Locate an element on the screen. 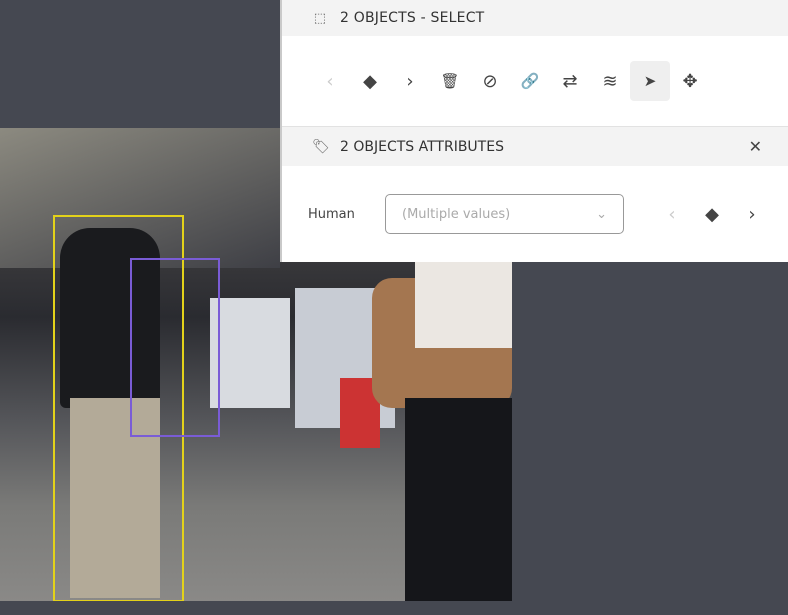 Image resolution: width=788 pixels, height=615 pixels. person-right is located at coordinates (458, 499).